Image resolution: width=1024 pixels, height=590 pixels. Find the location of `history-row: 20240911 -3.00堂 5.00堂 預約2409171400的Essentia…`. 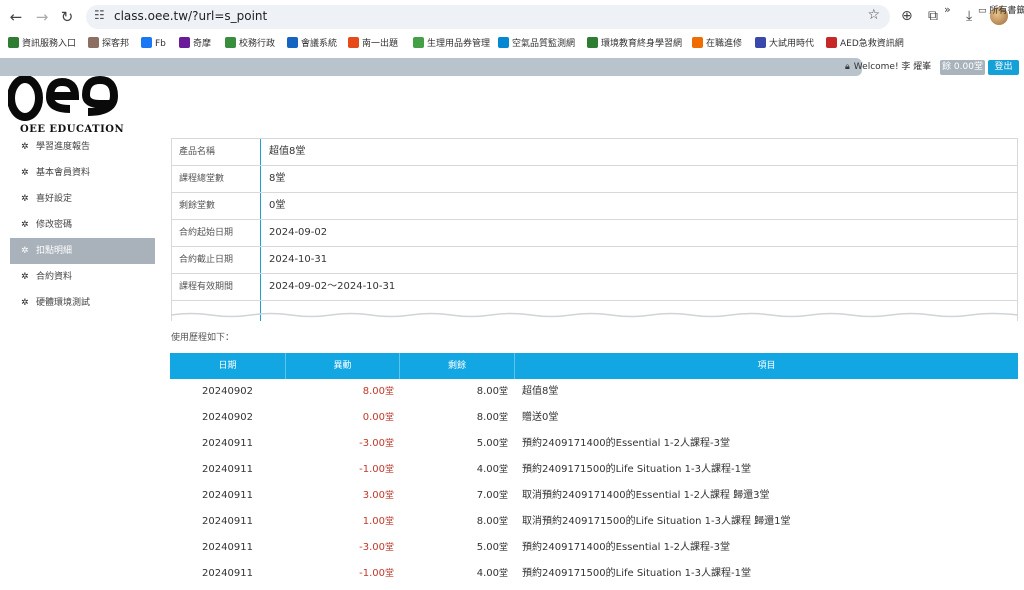

history-row: 20240911 -3.00堂 5.00堂 預約2409171400的Essentia… is located at coordinates (594, 548).